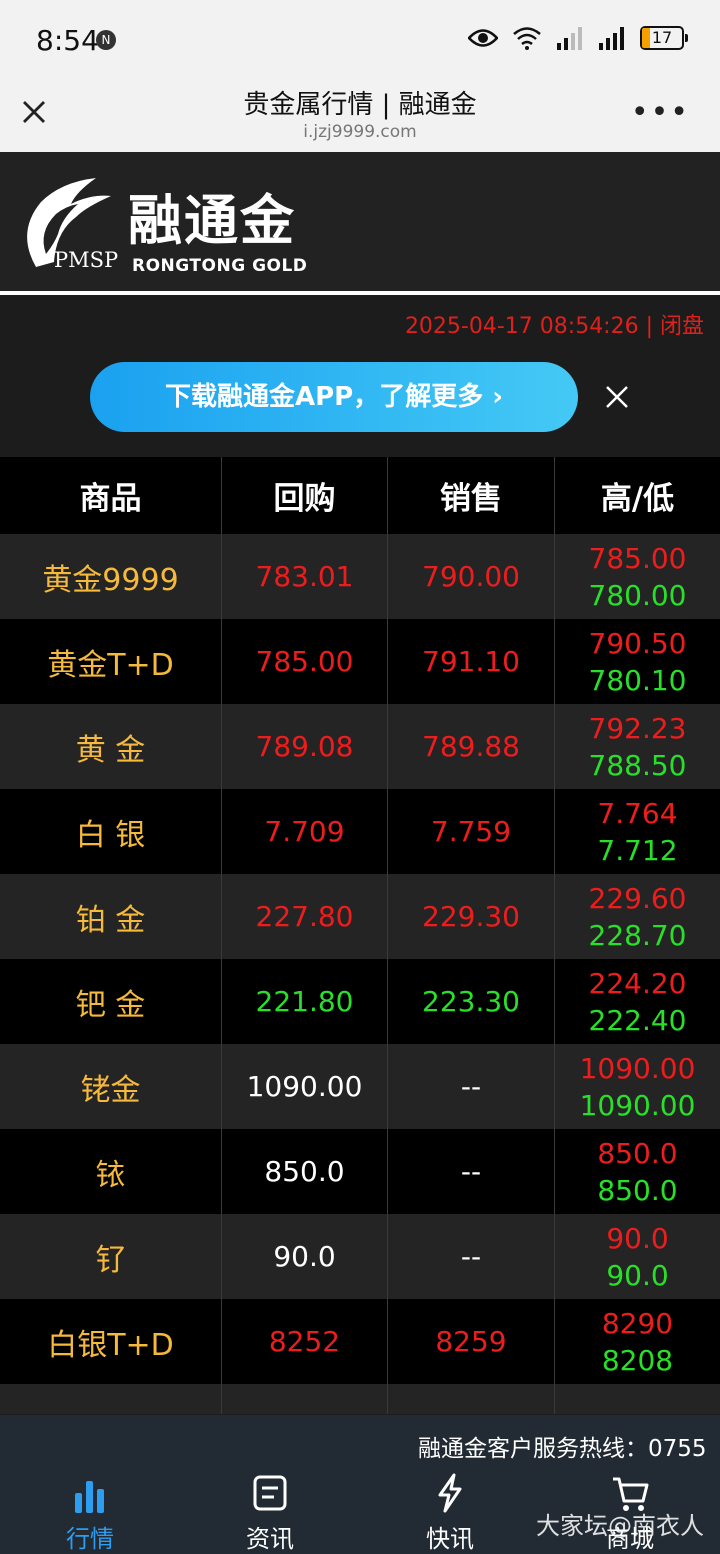 The image size is (720, 1554). What do you see at coordinates (360, 1256) in the screenshot?
I see `table-row: 钌 90.0 -- 90.0 90.0` at bounding box center [360, 1256].